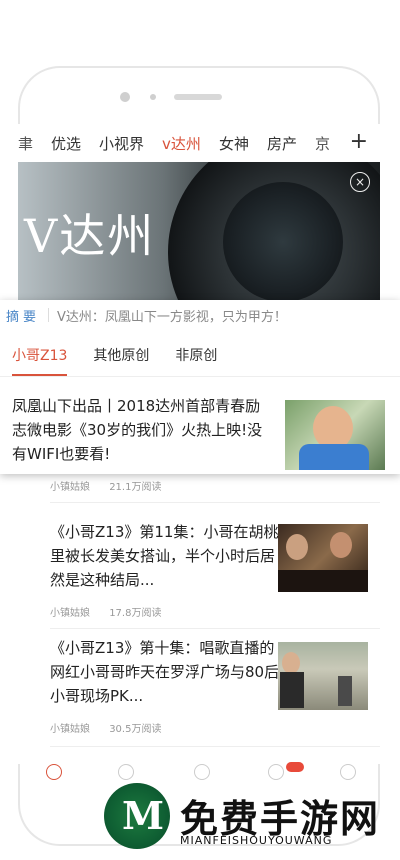 The height and width of the screenshot is (860, 400). Describe the element at coordinates (121, 356) in the screenshot. I see `subtab-other-original: 其他原创` at that location.